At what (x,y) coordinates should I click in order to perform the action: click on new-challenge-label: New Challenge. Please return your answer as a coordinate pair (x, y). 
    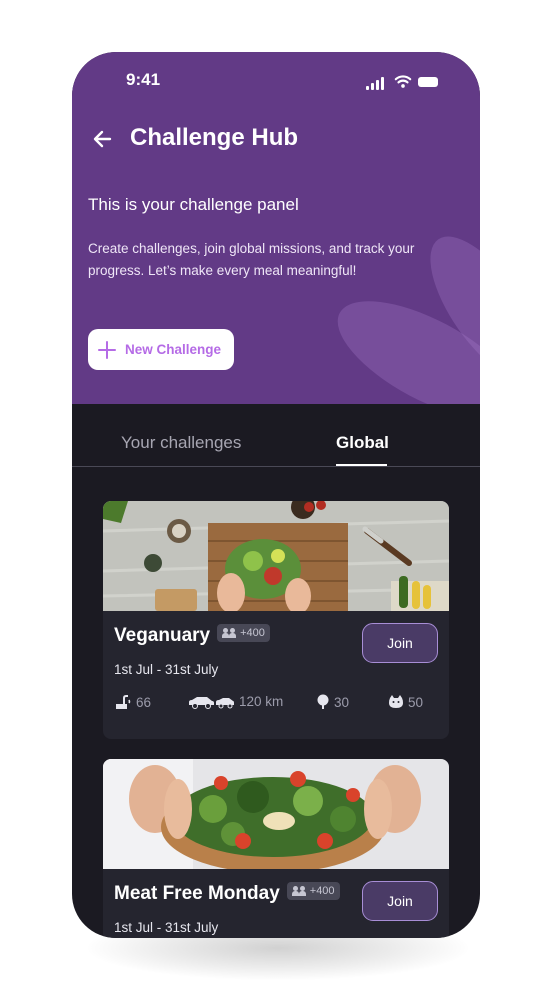
    Looking at the image, I should click on (173, 349).